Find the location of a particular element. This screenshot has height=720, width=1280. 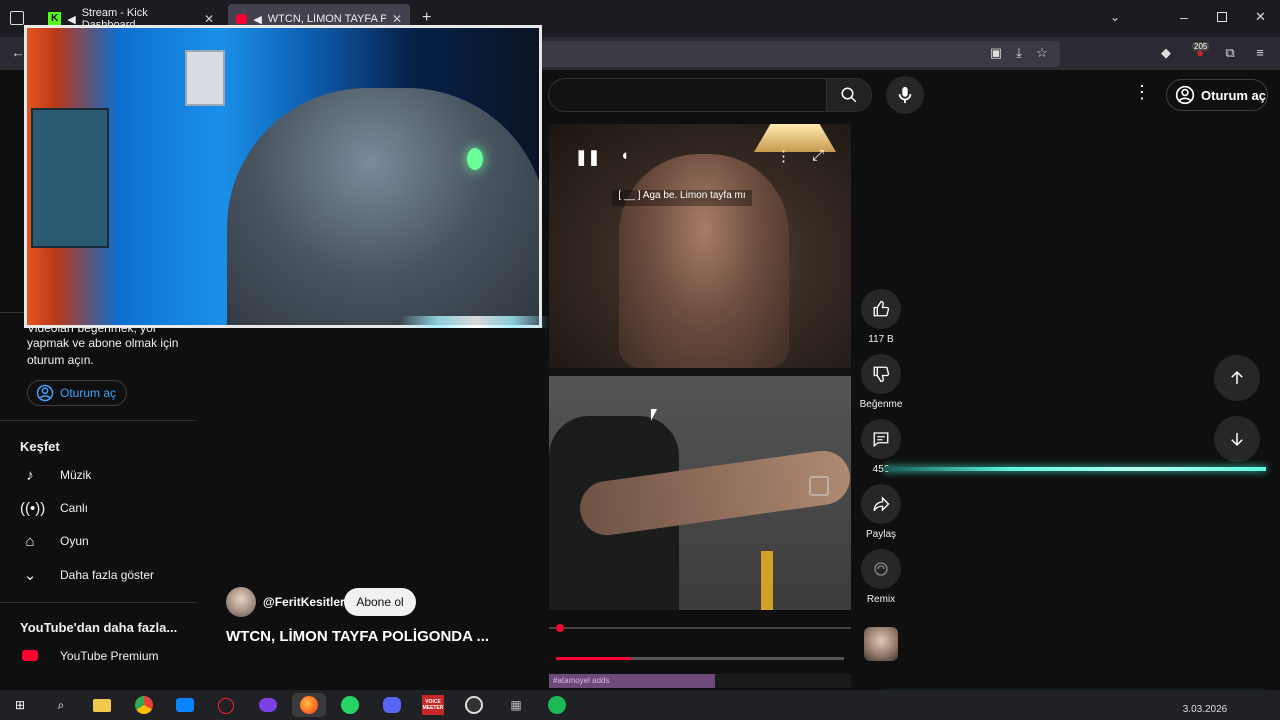

share-icon is located at coordinates (881, 504).